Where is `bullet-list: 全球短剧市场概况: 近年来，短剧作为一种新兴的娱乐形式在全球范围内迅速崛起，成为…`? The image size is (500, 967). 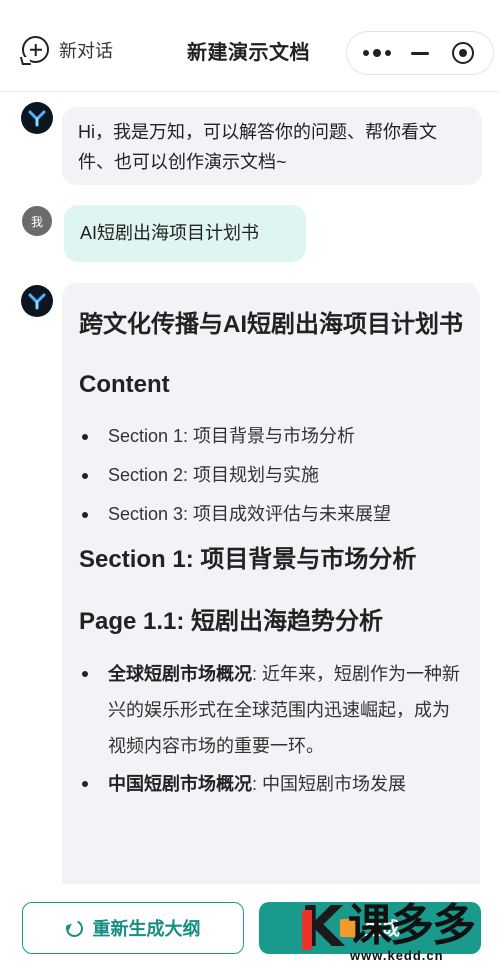 bullet-list: 全球短剧市场概况: 近年来，短剧作为一种新兴的娱乐形式在全球范围内迅速崛起，成为… is located at coordinates (271, 729).